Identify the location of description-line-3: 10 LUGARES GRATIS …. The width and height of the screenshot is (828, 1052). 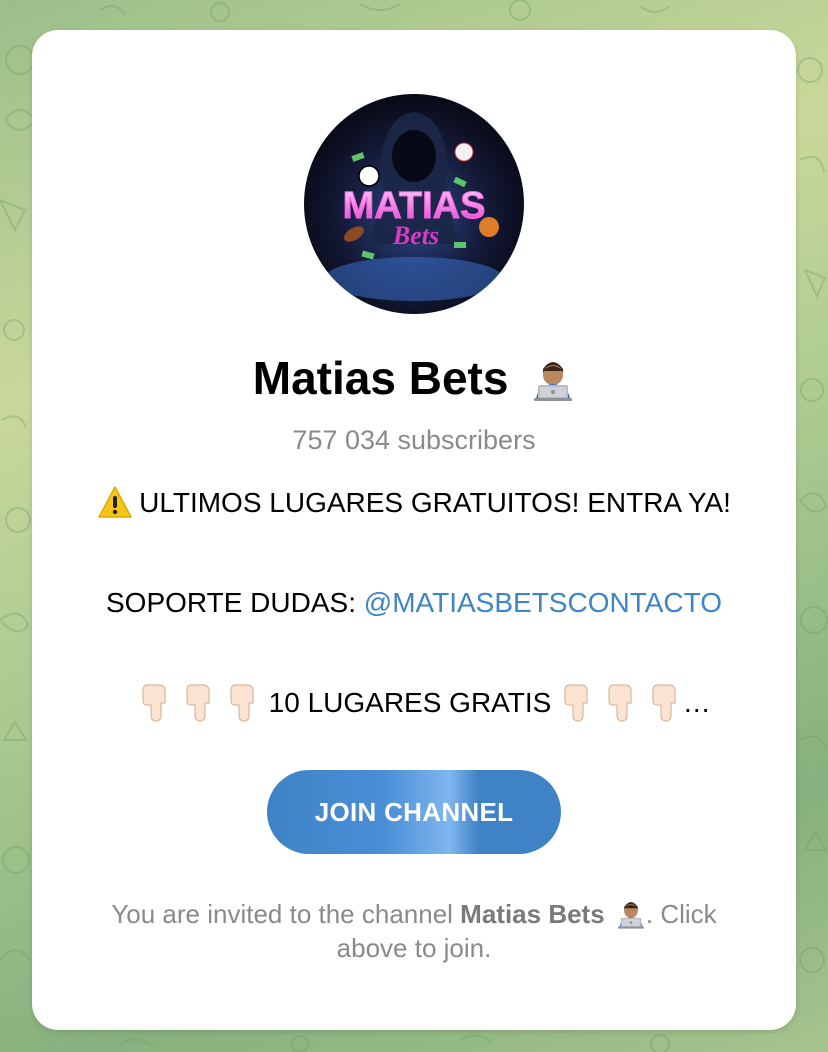
(424, 704).